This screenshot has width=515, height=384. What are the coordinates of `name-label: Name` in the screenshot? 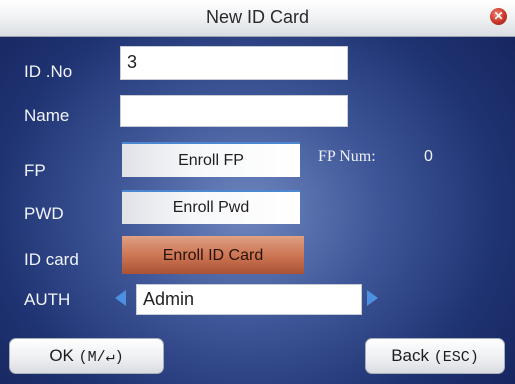 It's located at (47, 115).